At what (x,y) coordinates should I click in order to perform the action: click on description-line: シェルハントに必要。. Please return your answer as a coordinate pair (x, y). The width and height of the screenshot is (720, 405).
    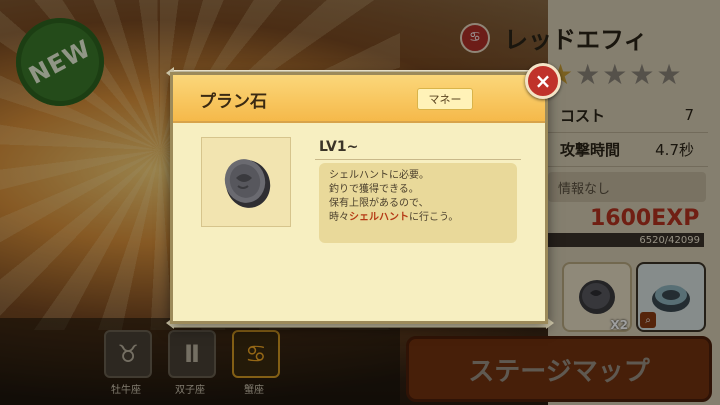
    Looking at the image, I should click on (379, 175).